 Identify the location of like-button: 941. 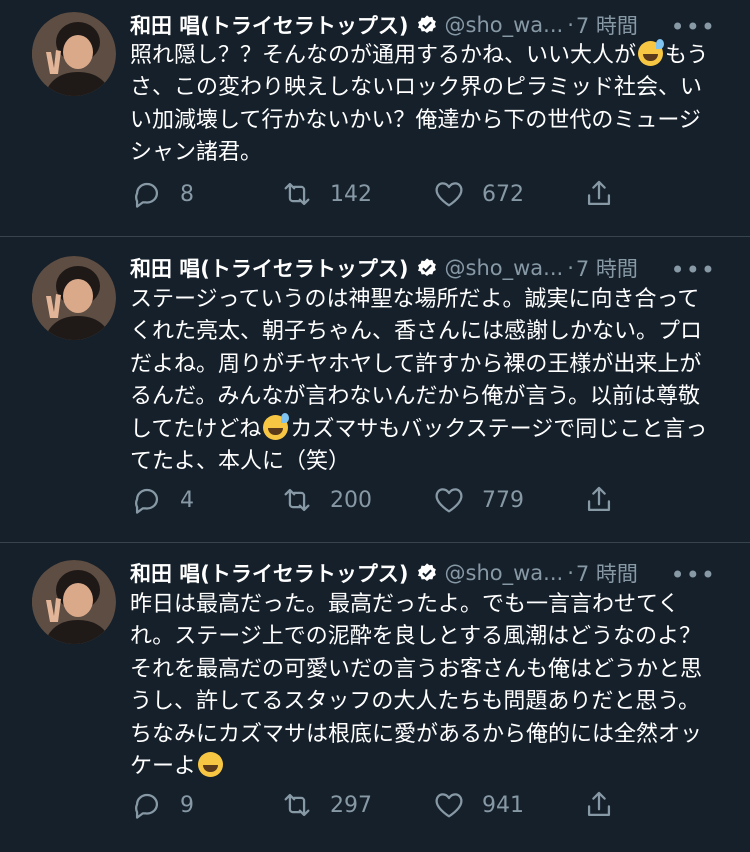
(478, 805).